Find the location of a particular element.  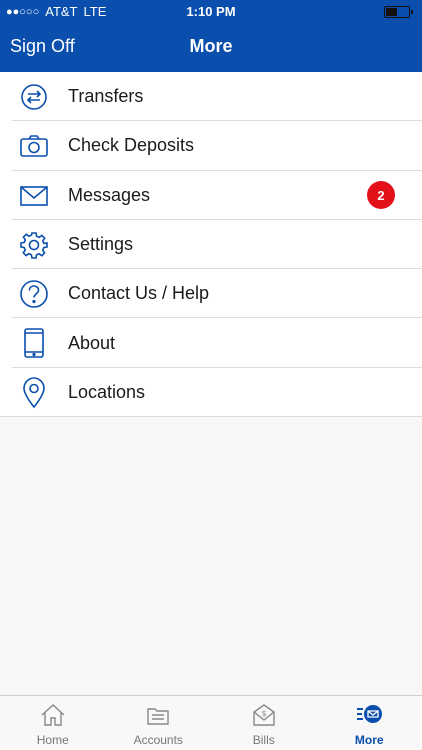

tab-bills: $ Bills is located at coordinates (264, 723).